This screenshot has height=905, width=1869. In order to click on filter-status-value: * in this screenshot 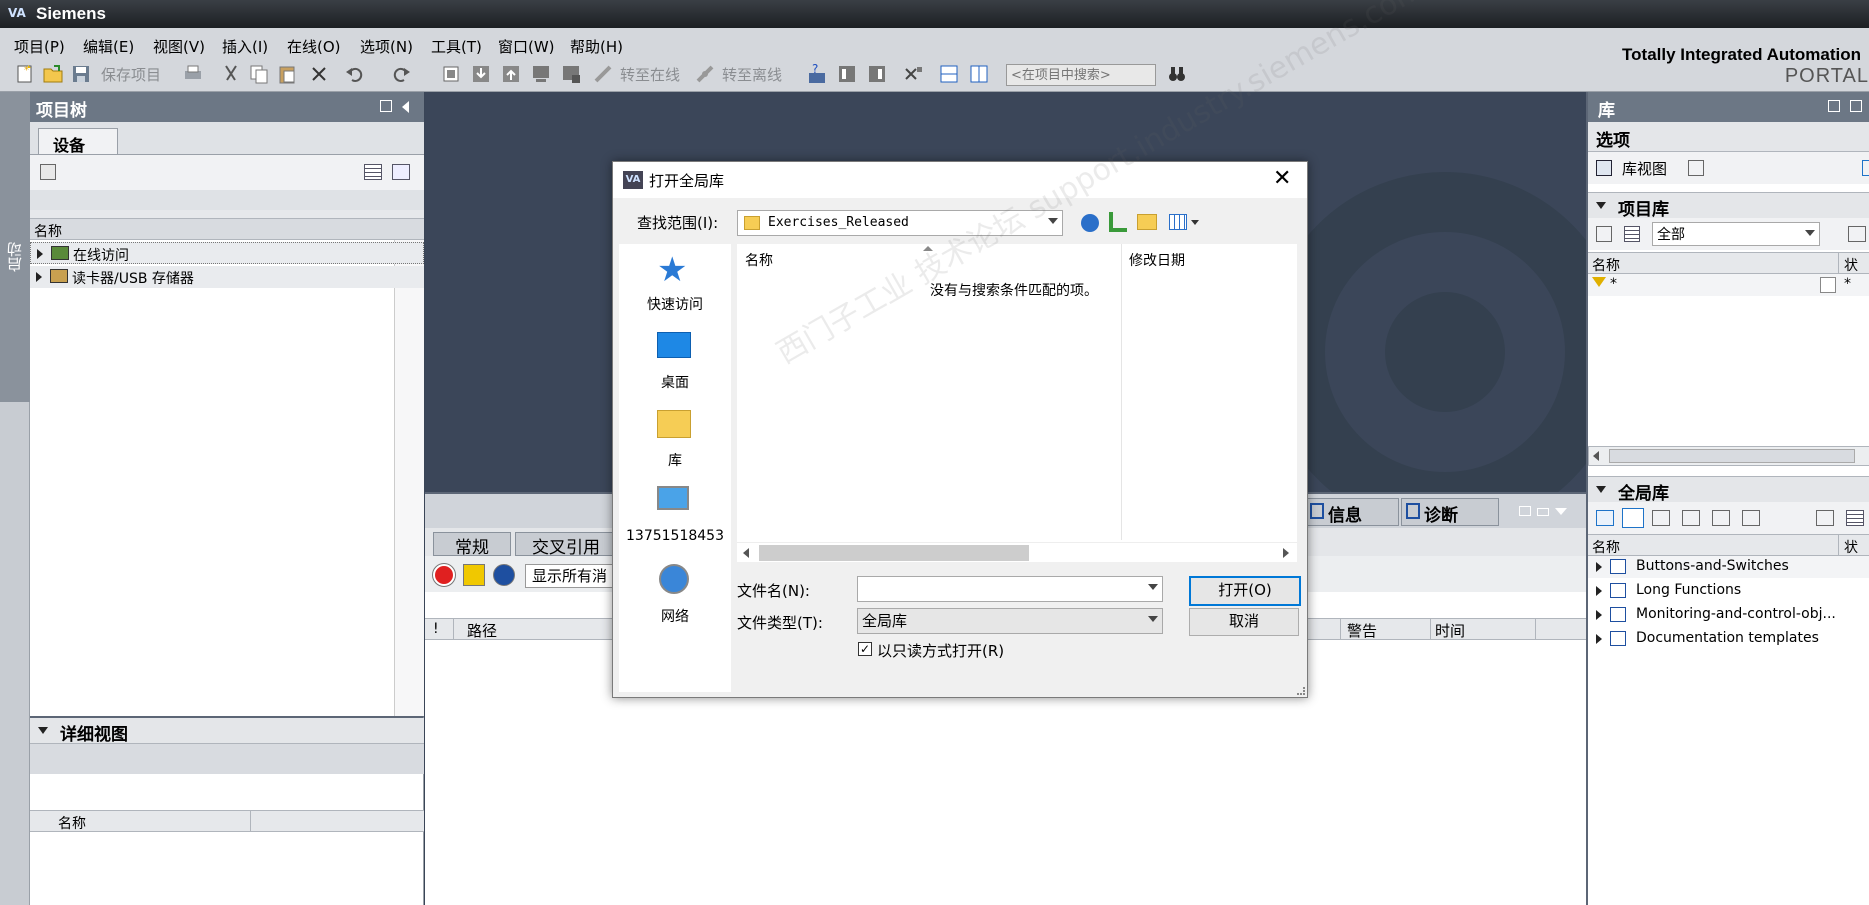, I will do `click(1847, 284)`.